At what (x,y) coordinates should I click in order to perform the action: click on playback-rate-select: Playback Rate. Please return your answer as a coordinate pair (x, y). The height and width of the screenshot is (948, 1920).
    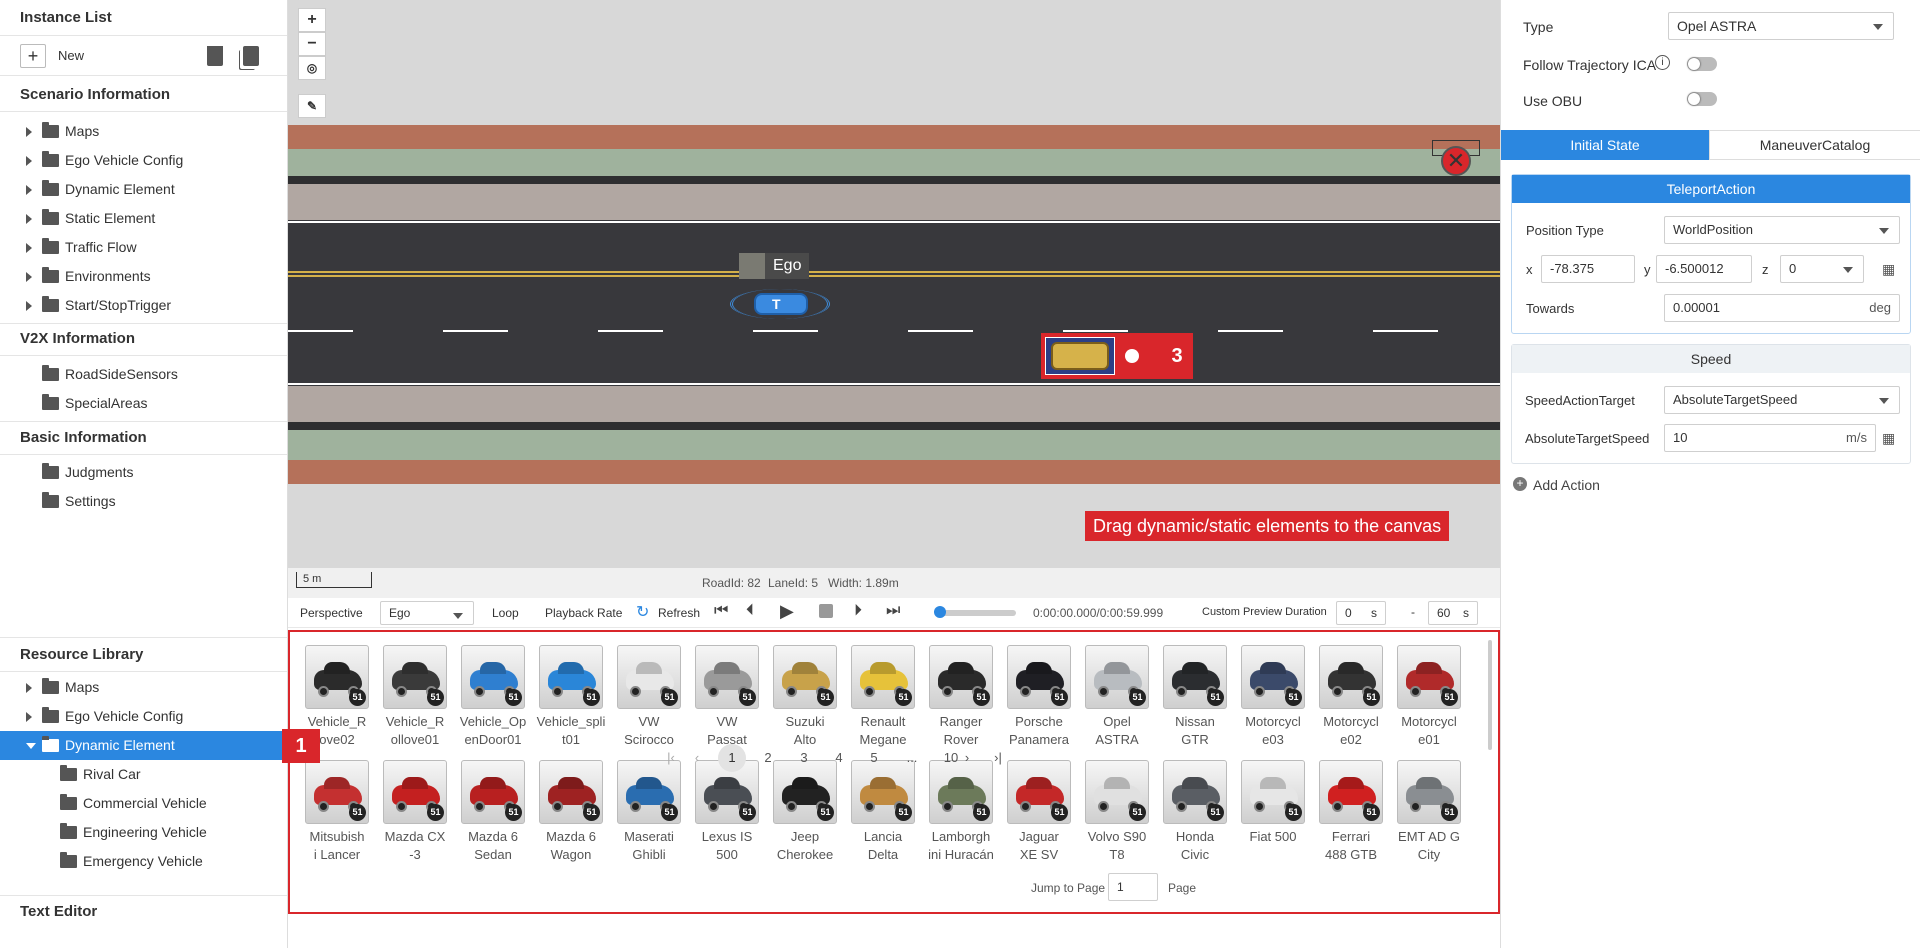
    Looking at the image, I should click on (583, 613).